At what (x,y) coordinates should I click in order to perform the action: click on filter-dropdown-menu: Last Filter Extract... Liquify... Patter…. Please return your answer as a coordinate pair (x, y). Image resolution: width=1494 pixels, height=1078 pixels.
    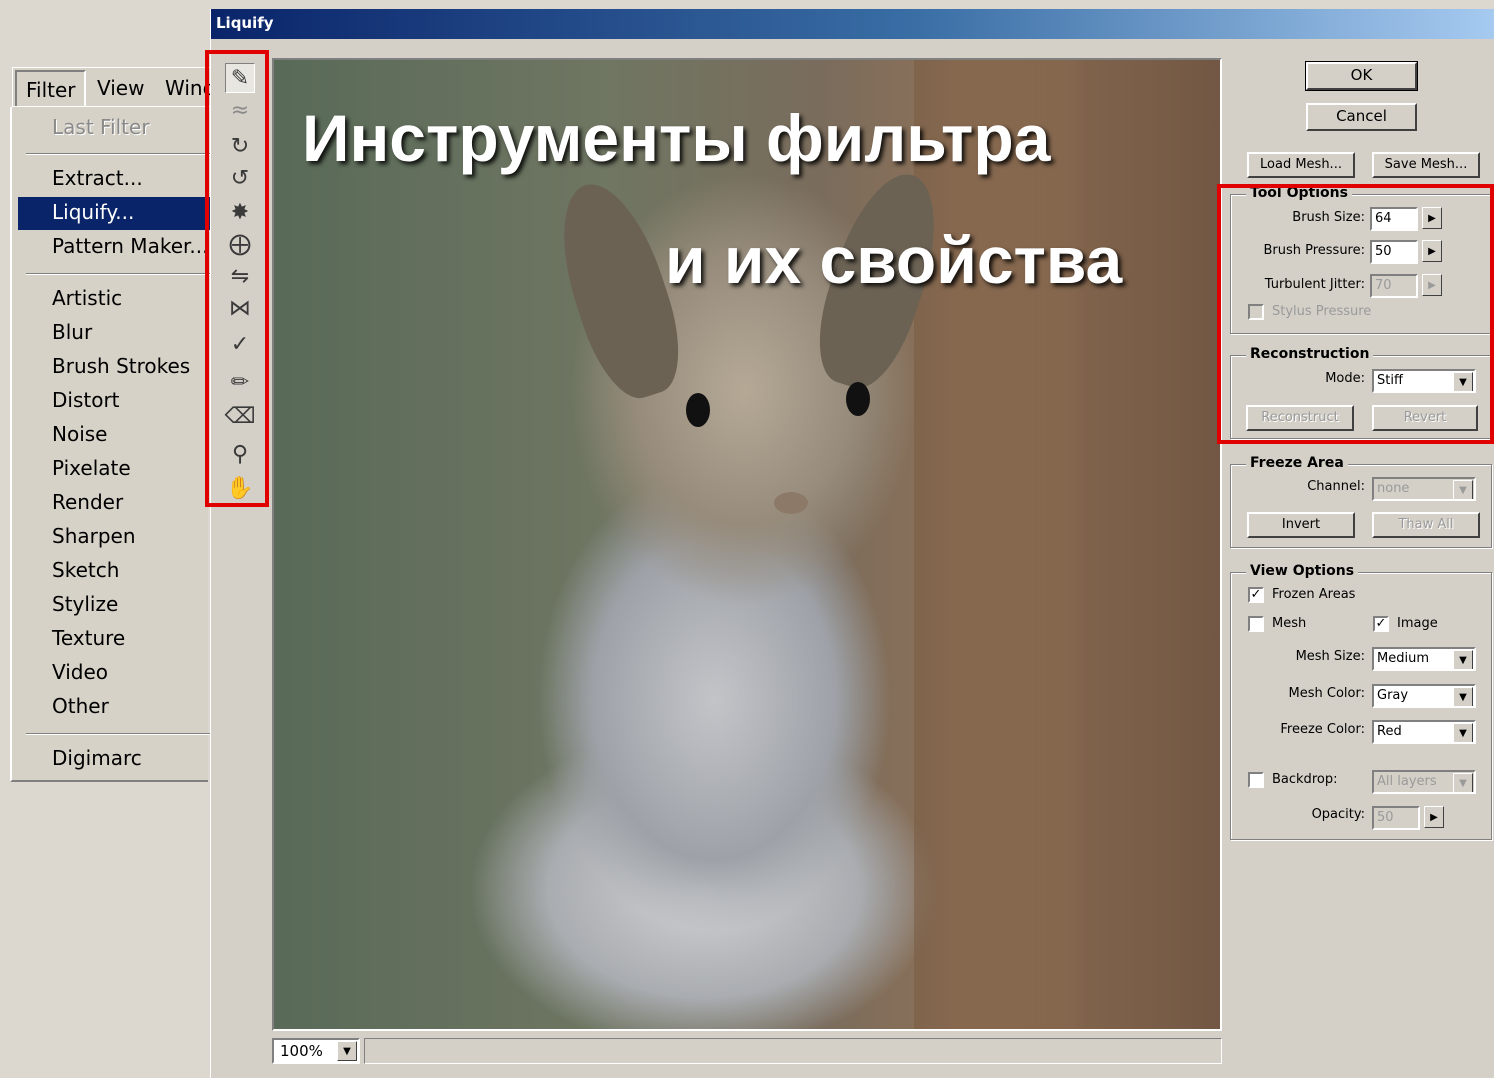
    Looking at the image, I should click on (110, 444).